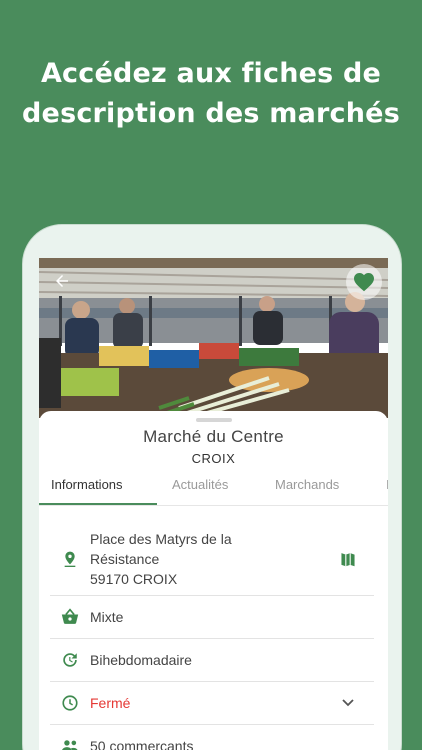 This screenshot has height=750, width=422. What do you see at coordinates (70, 703) in the screenshot?
I see `clock-icon` at bounding box center [70, 703].